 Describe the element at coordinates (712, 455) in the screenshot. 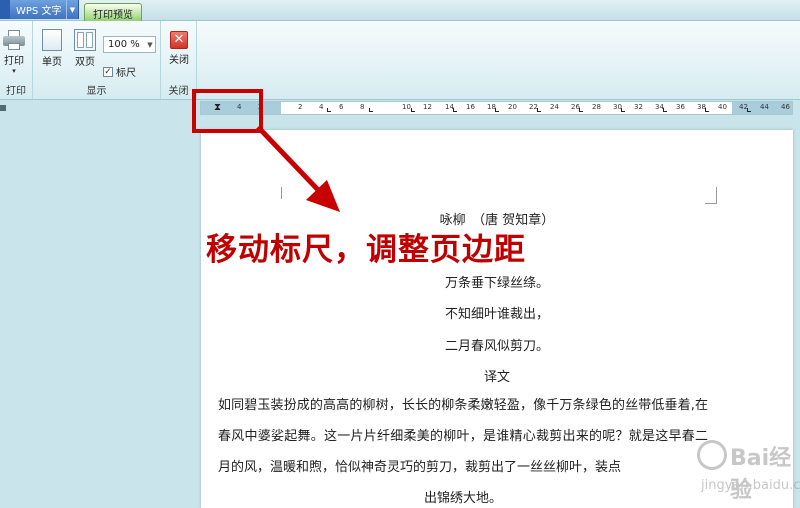

I see `paw-logo-icon` at that location.